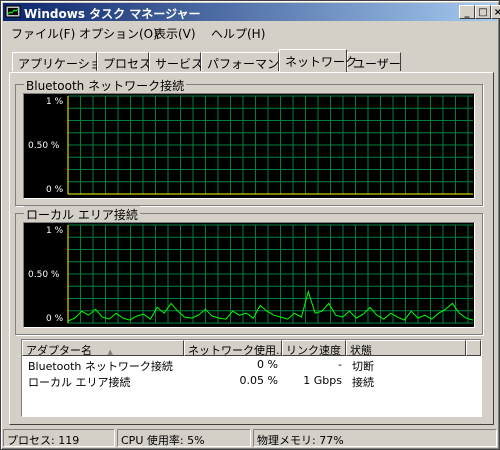 The image size is (500, 450). What do you see at coordinates (176, 61) in the screenshot?
I see `tab-services: サービス` at bounding box center [176, 61].